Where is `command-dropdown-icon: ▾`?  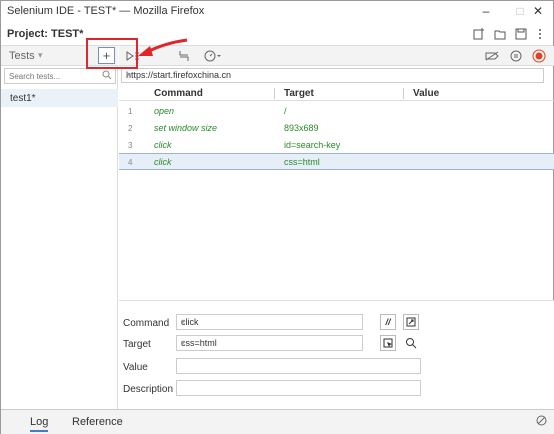 command-dropdown-icon: ▾ is located at coordinates (268, 321).